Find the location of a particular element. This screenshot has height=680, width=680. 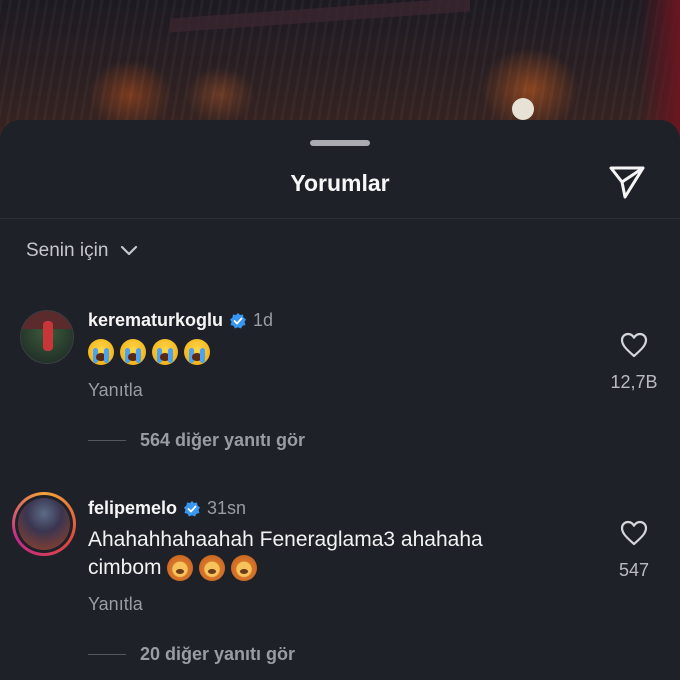

chevron-down-icon is located at coordinates (129, 250).